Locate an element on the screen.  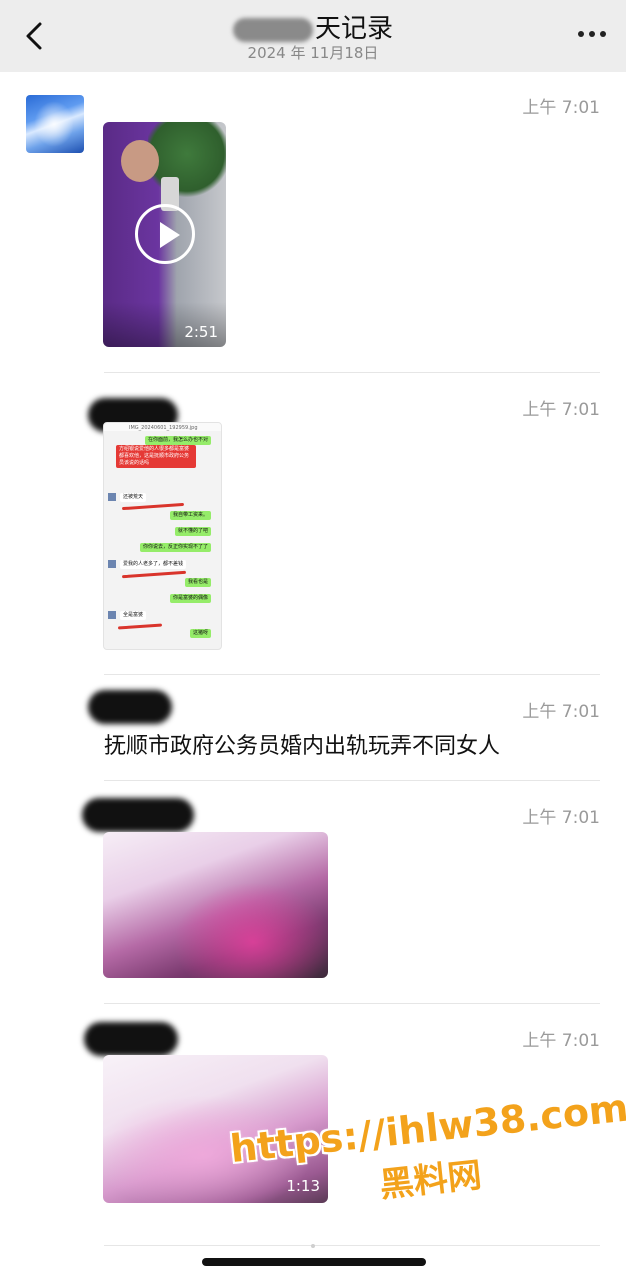
page-title-text: 天记录 is located at coordinates (353, 29).